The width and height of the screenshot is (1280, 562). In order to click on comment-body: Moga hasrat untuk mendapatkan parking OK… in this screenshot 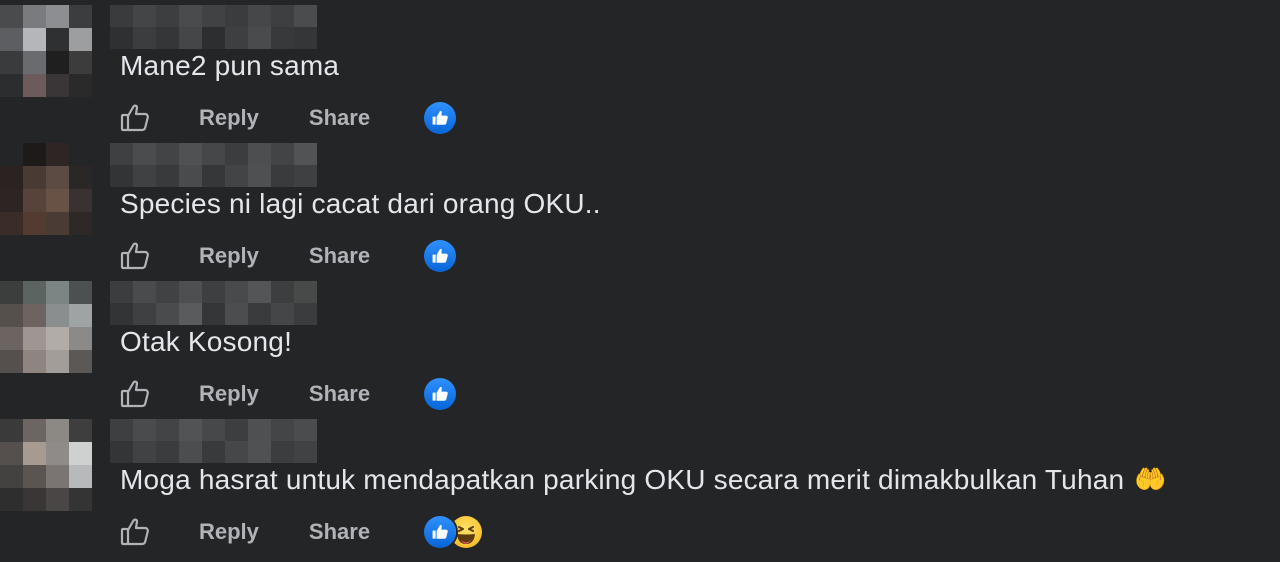, I will do `click(622, 479)`.